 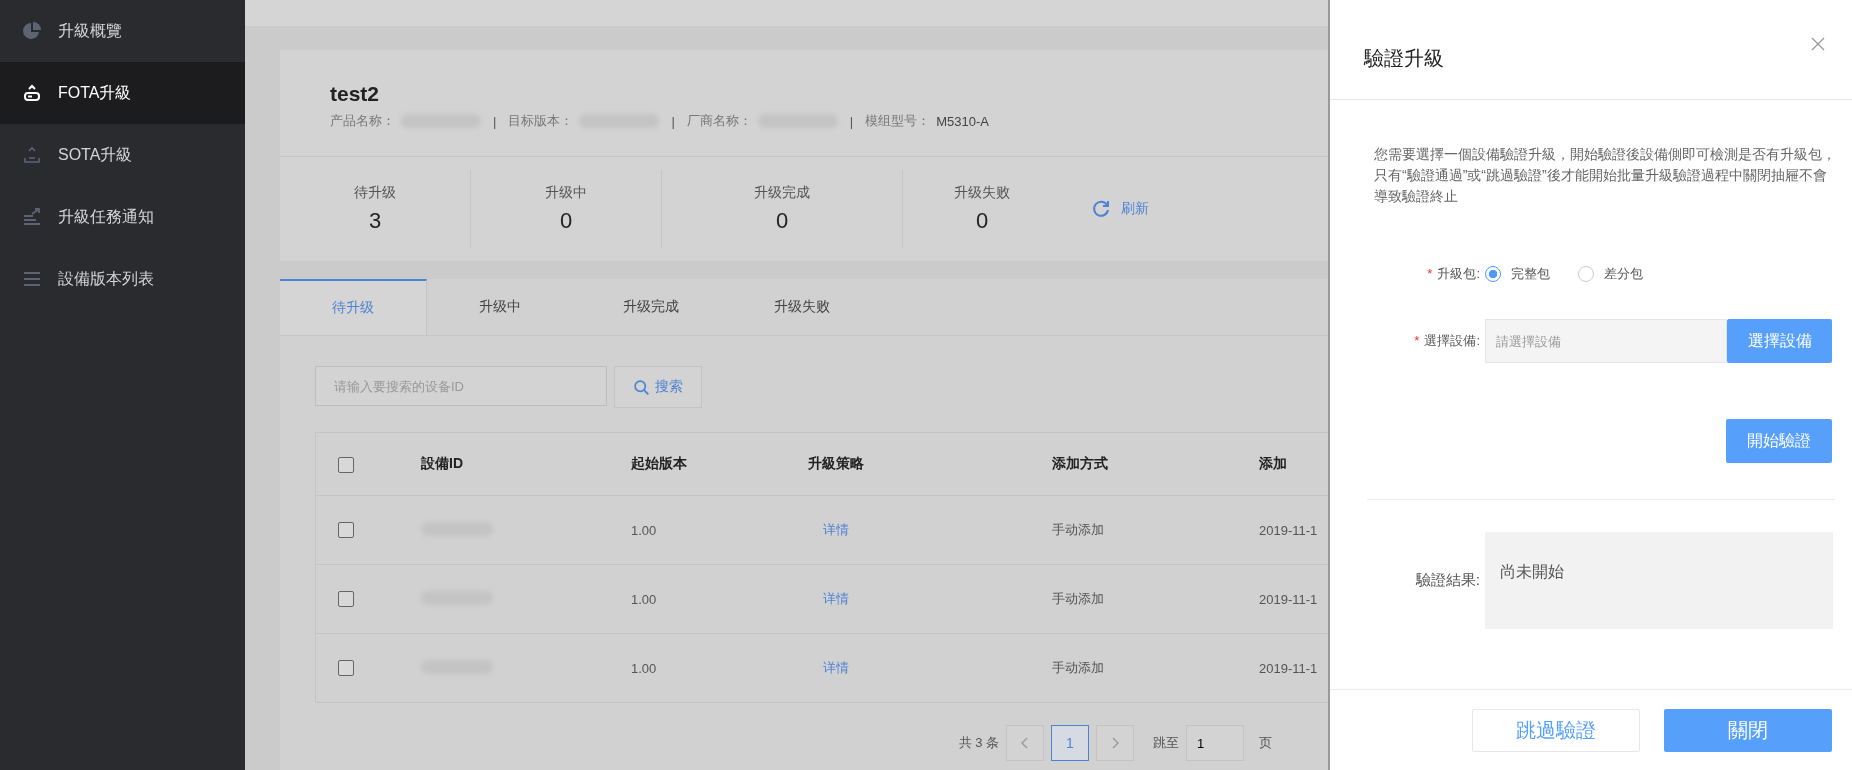 What do you see at coordinates (1517, 274) in the screenshot?
I see `radio-option: 完整包` at bounding box center [1517, 274].